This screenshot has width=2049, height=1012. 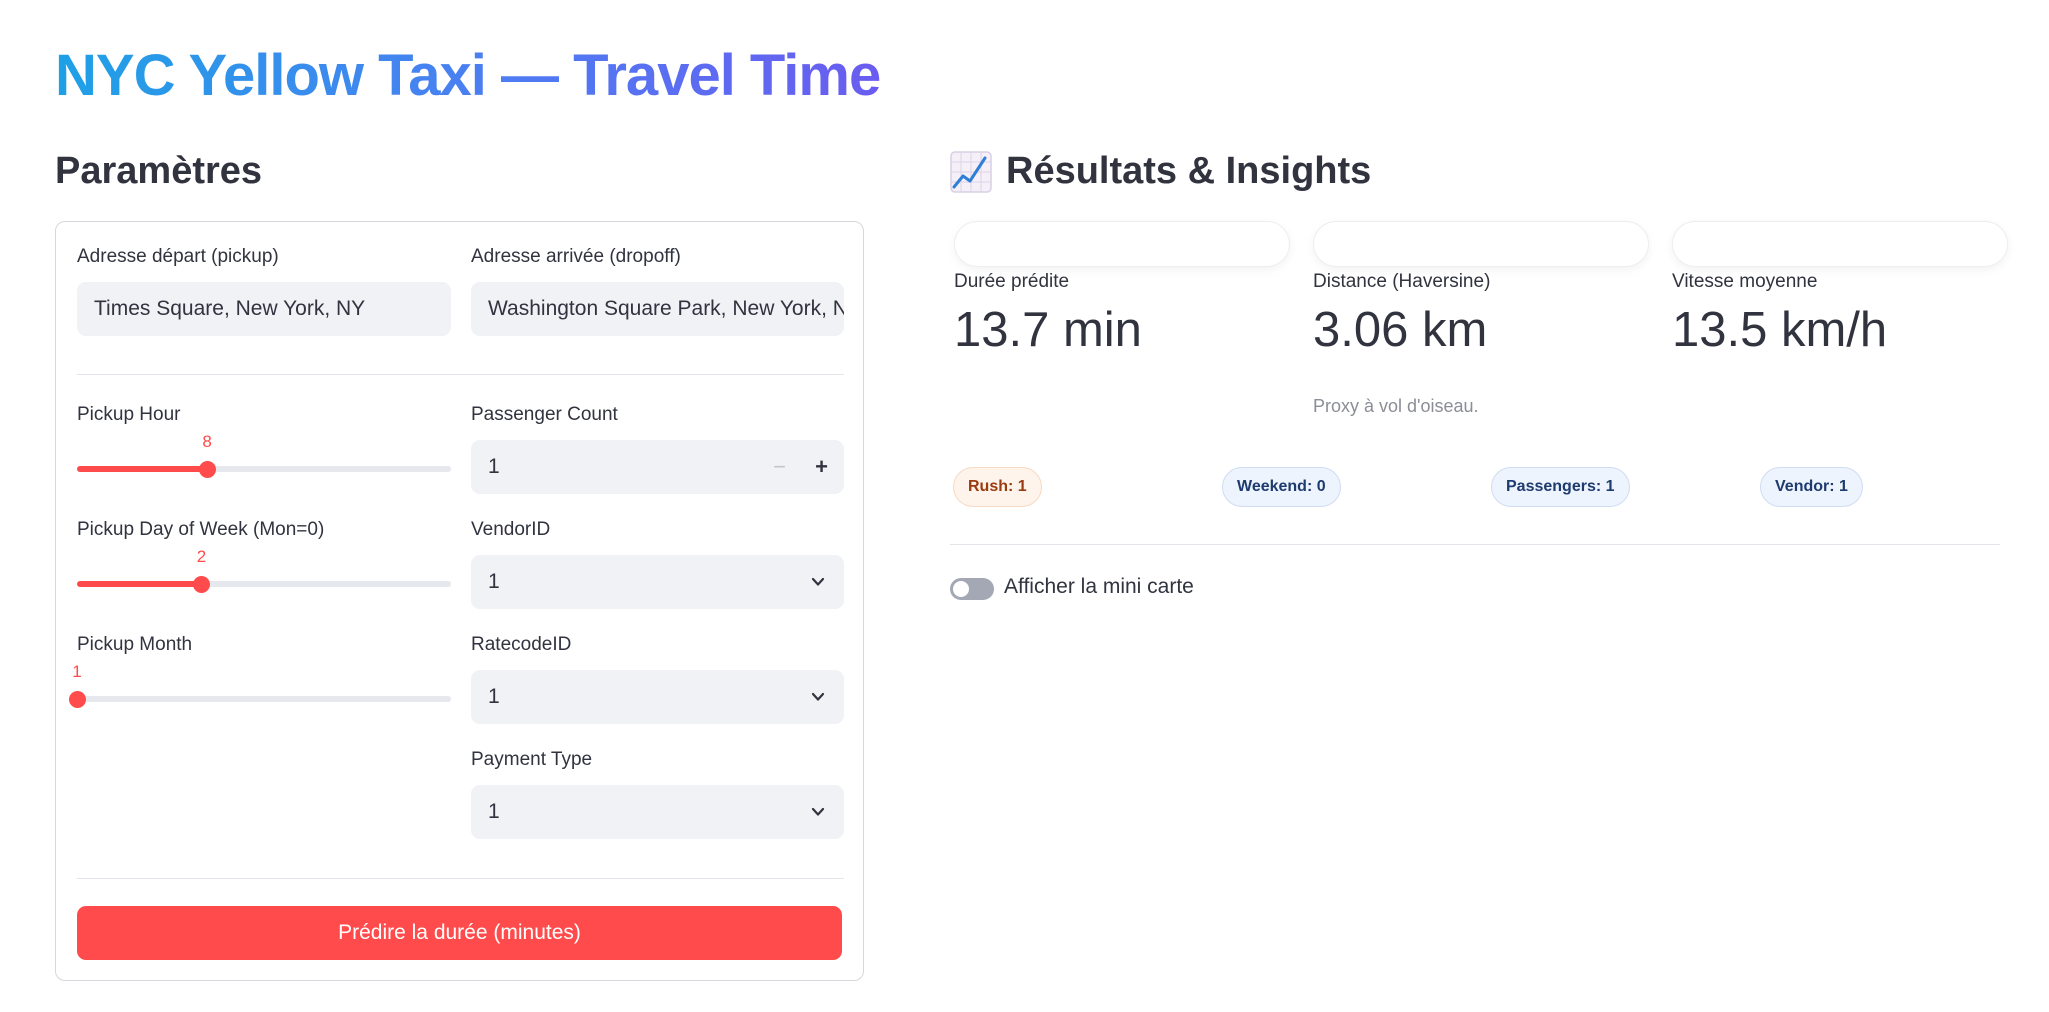 I want to click on vendor-id-value: 1, so click(x=494, y=581).